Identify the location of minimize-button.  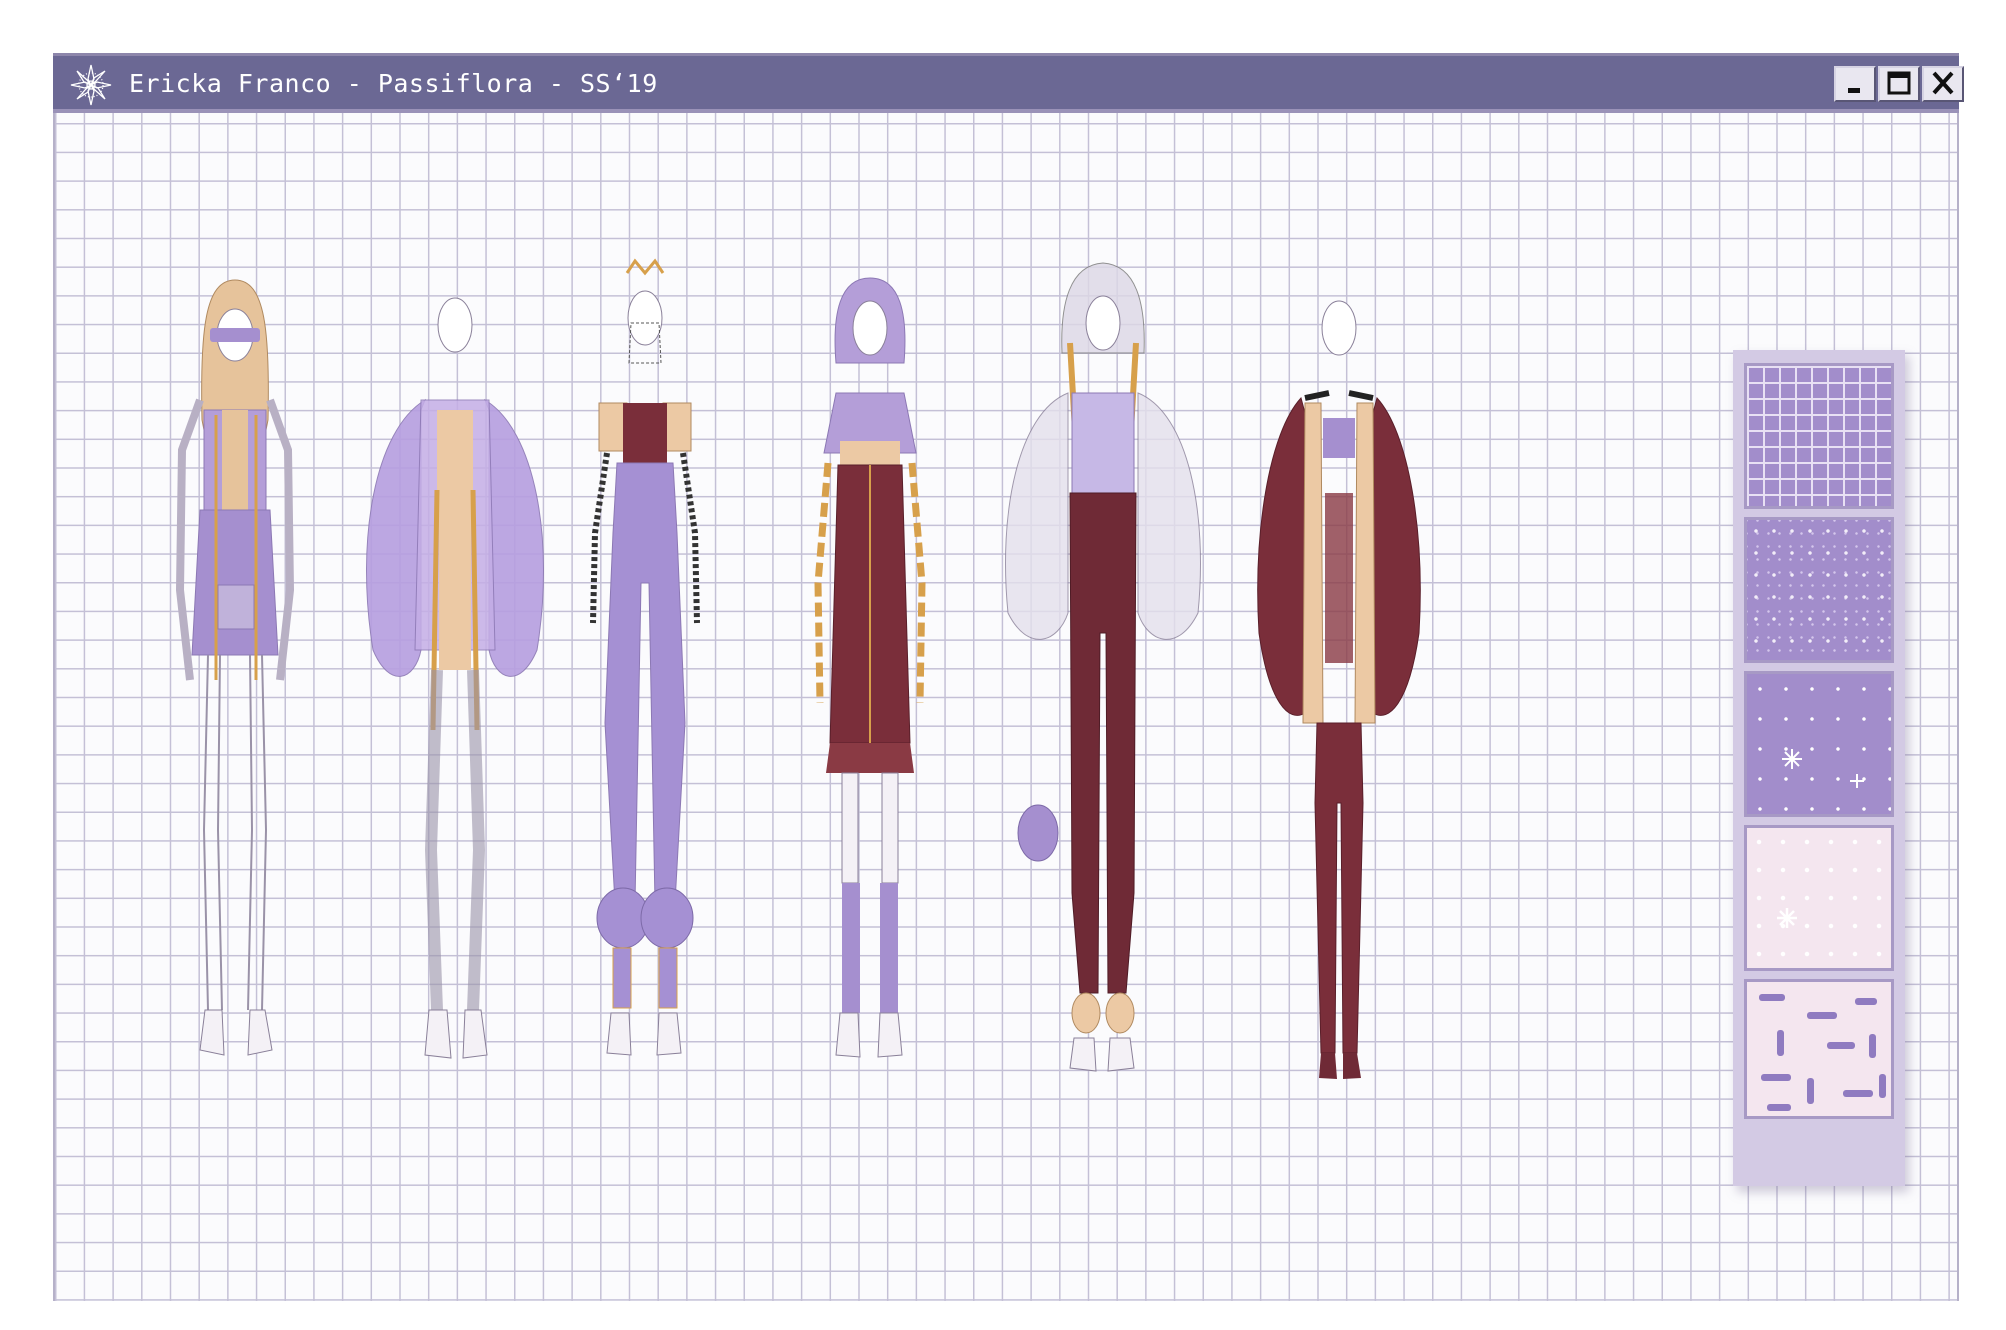
(1855, 84).